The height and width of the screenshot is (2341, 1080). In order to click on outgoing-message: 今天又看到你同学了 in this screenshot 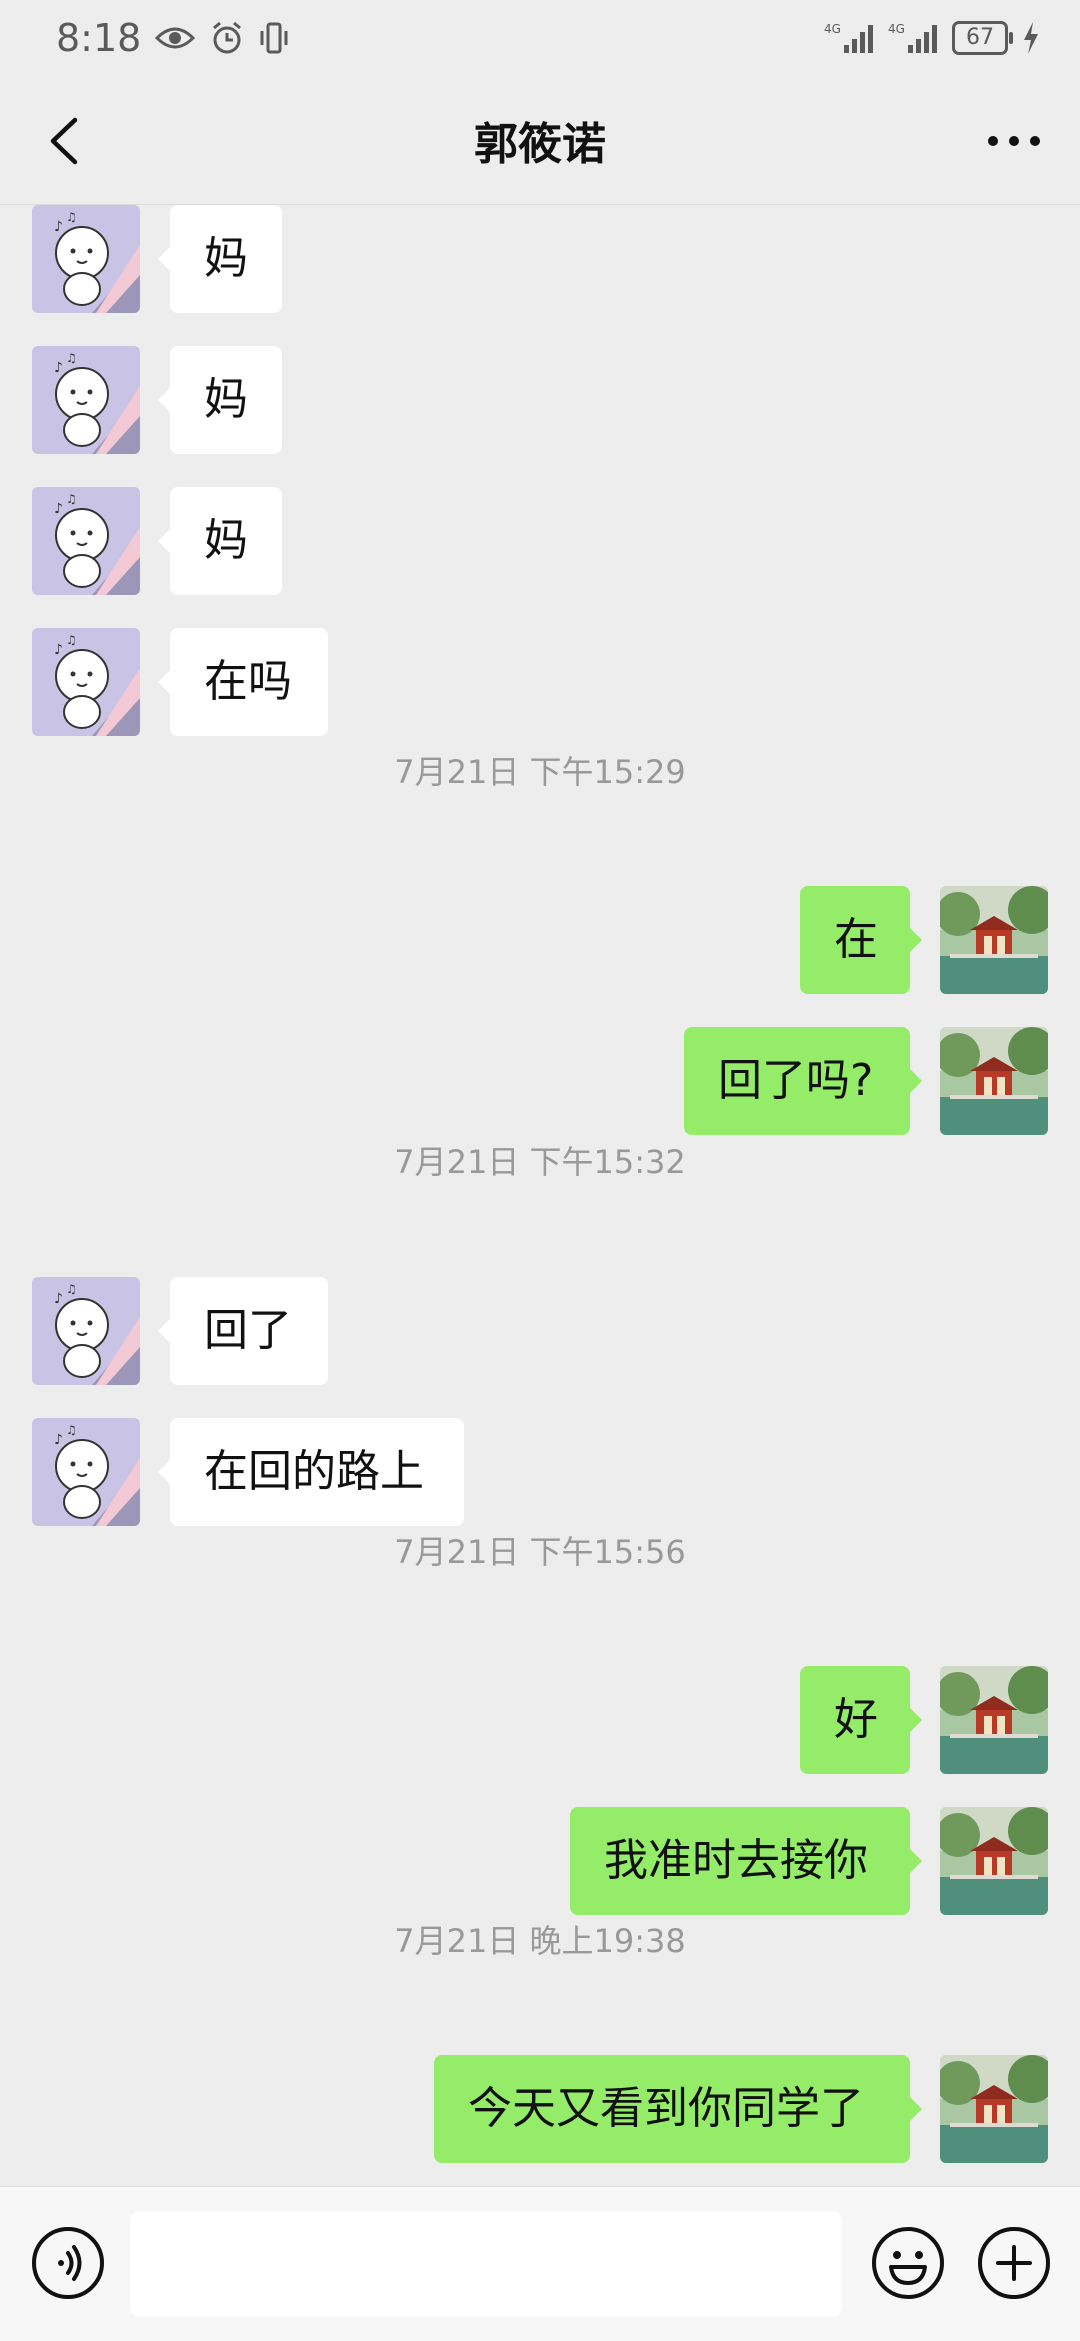, I will do `click(540, 2110)`.